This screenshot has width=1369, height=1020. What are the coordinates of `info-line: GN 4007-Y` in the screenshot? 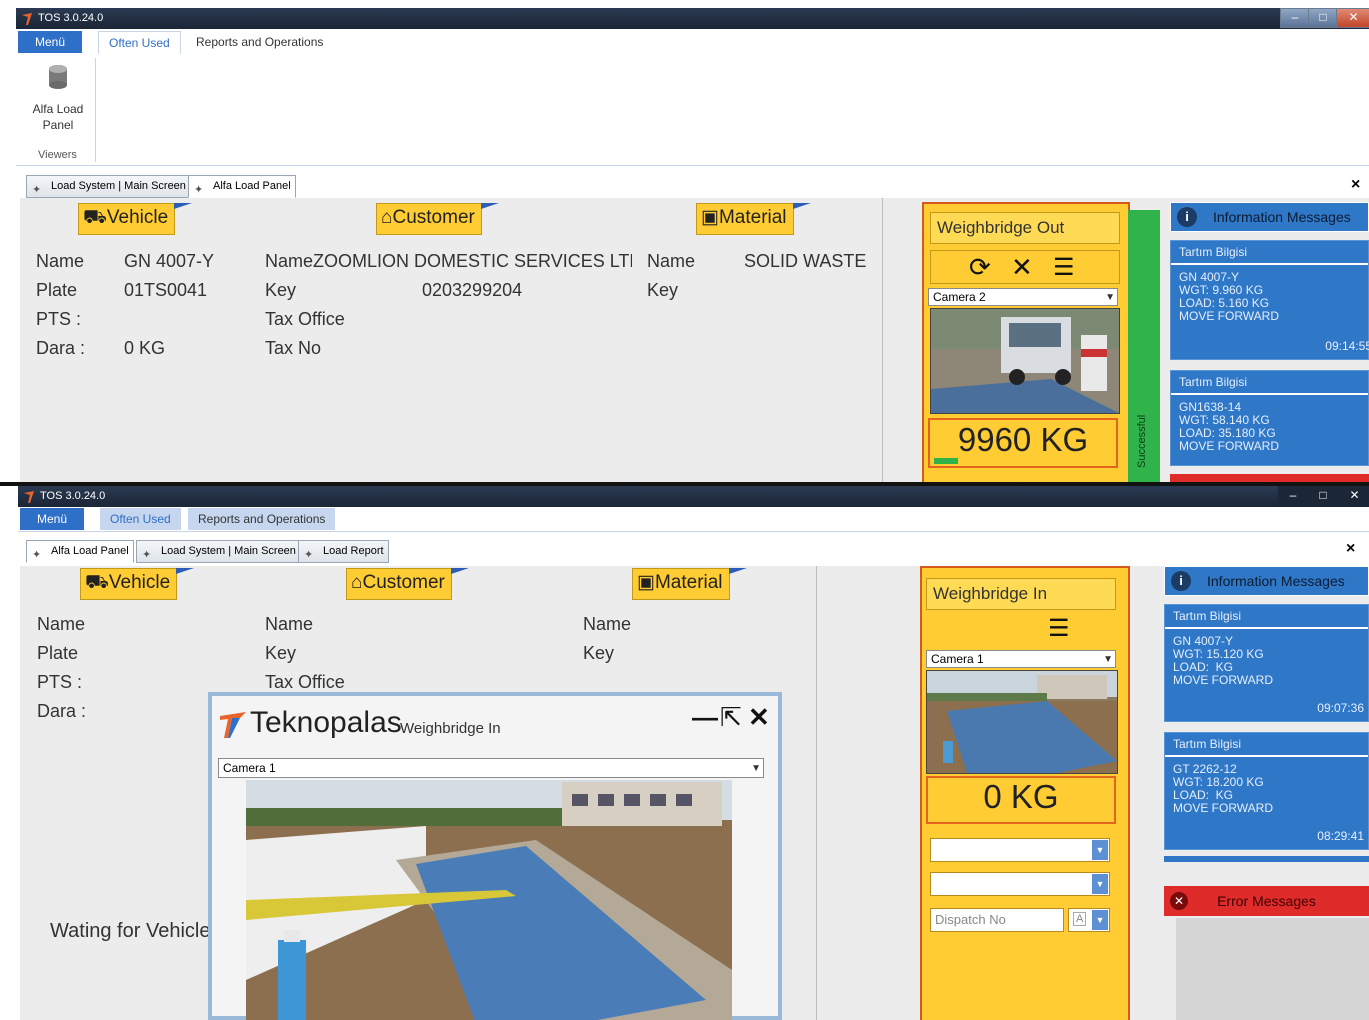 It's located at (1203, 641).